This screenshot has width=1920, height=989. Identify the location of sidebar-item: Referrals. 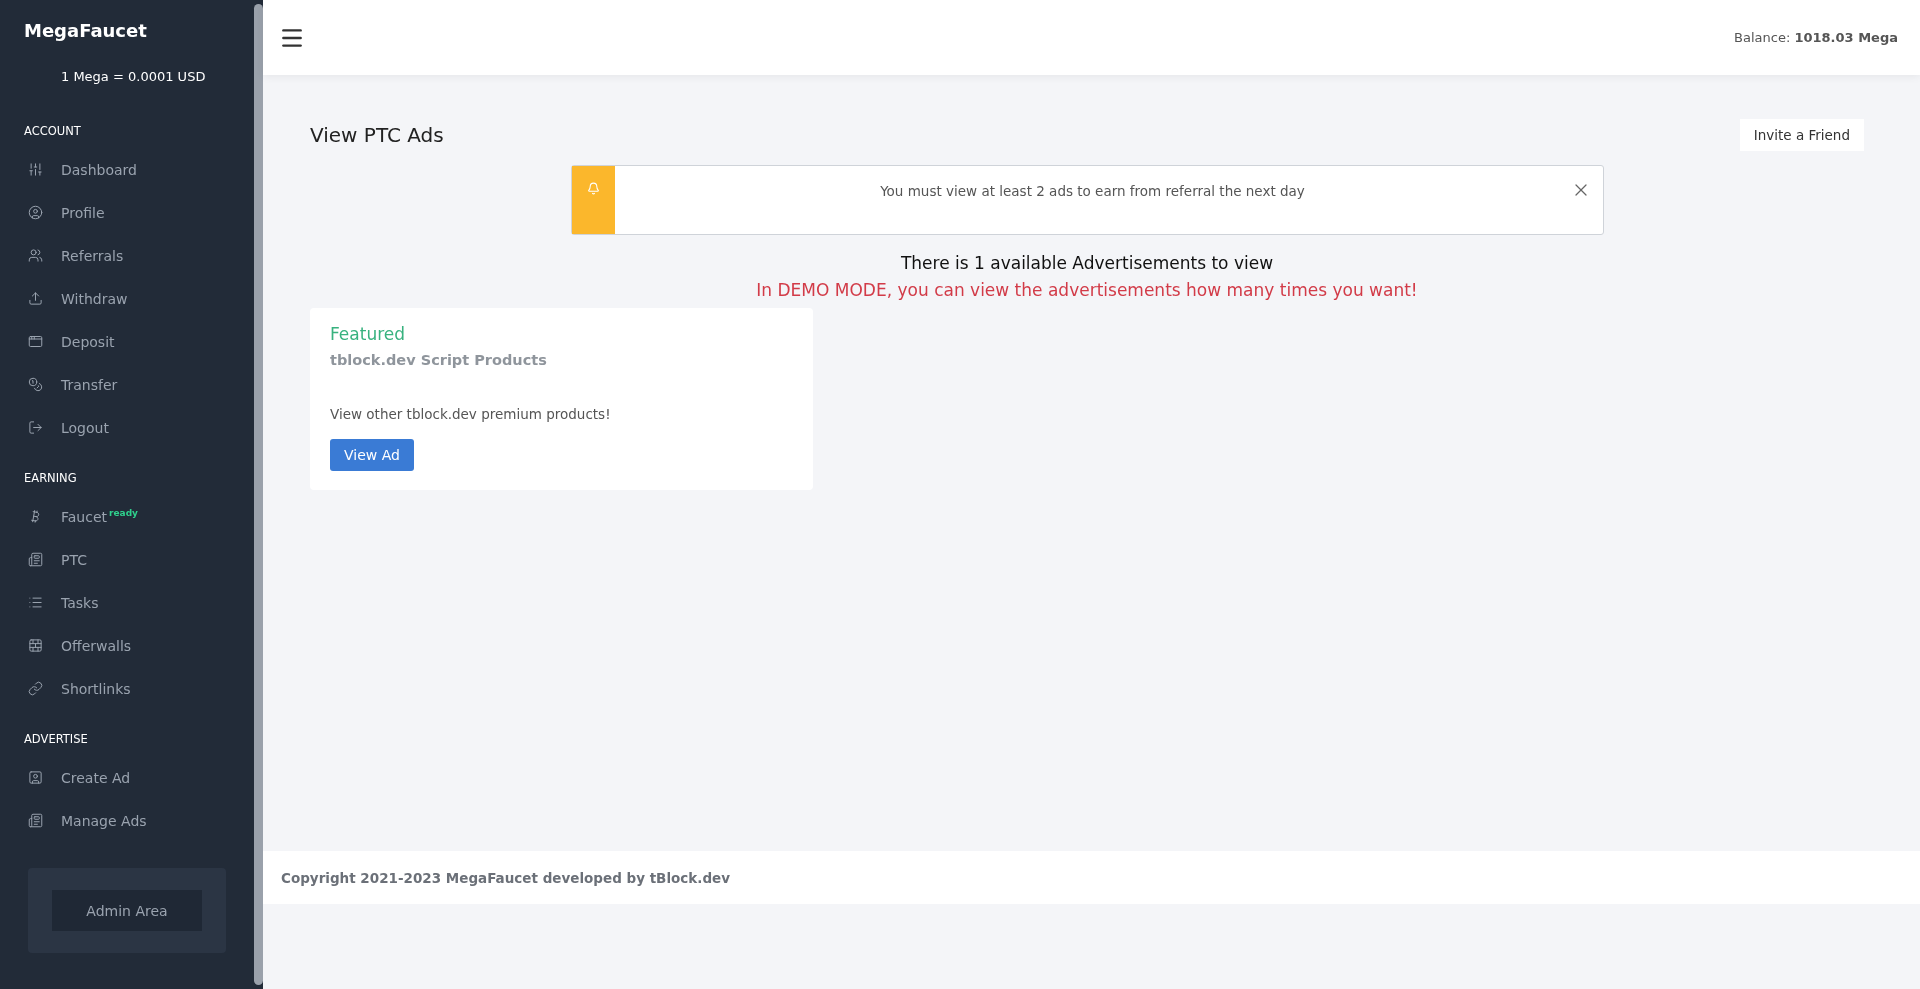
(127, 255).